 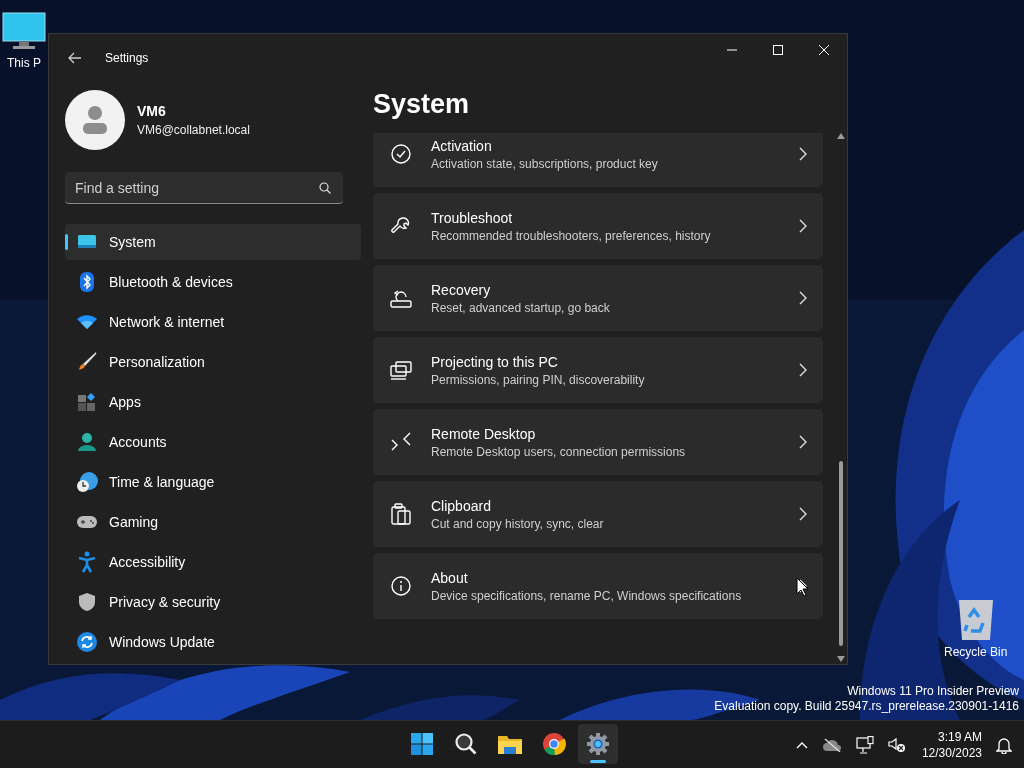 I want to click on nav-item: Windows Update, so click(x=213, y=642).